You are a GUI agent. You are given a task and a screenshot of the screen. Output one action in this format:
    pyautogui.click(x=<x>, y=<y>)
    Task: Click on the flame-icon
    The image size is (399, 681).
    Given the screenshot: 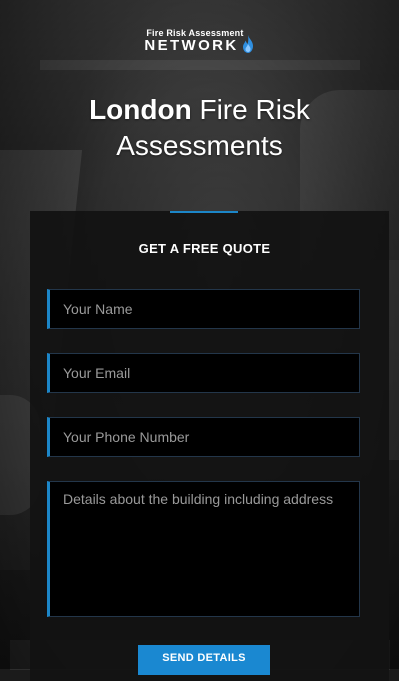 What is the action you would take?
    pyautogui.click(x=247, y=44)
    